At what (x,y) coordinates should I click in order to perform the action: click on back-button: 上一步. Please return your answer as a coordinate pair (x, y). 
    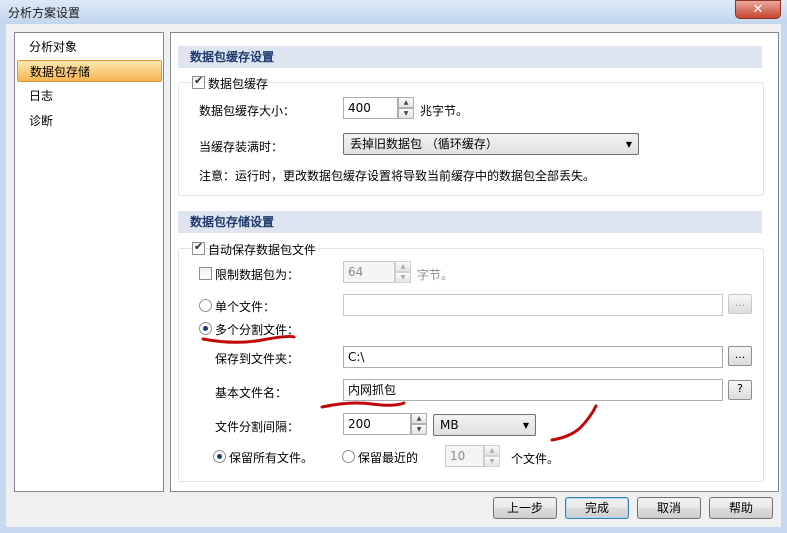
    Looking at the image, I should click on (525, 508).